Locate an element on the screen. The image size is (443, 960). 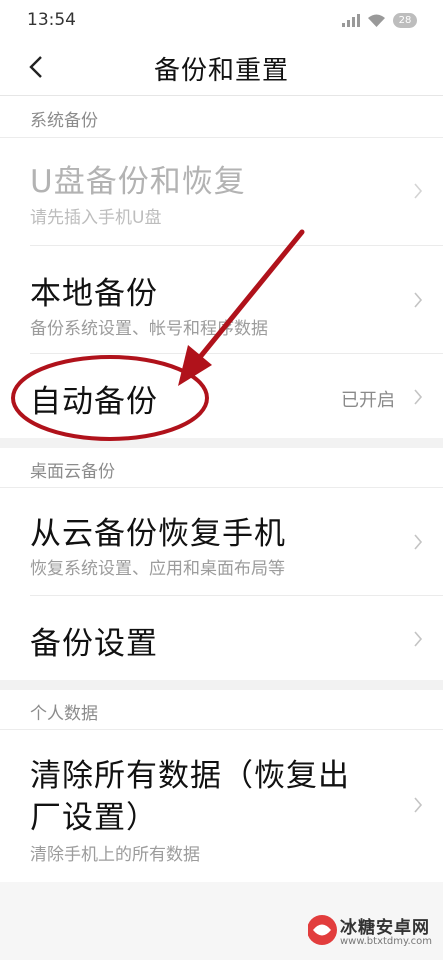
item-title-line1: 清除所有数据（恢复出 is located at coordinates (190, 776).